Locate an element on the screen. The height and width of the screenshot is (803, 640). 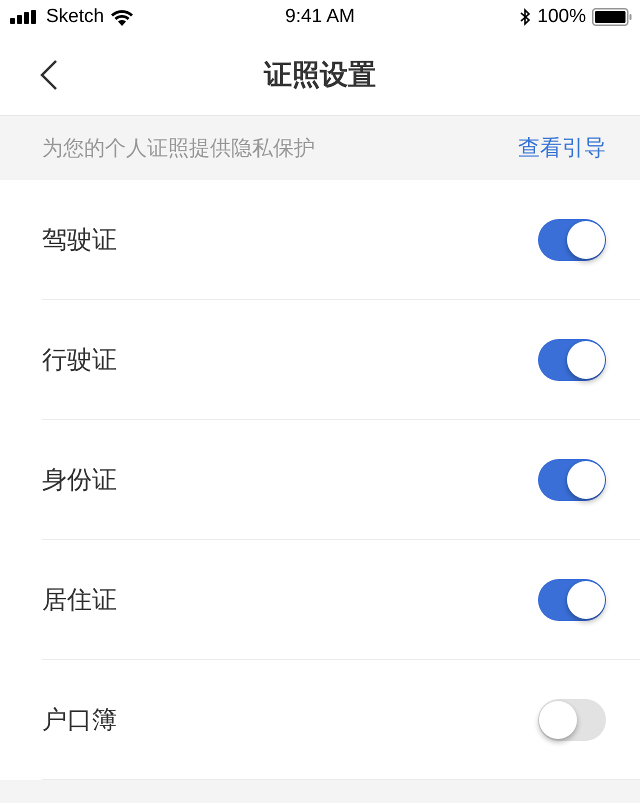
document-label: 行驶证 is located at coordinates (79, 360).